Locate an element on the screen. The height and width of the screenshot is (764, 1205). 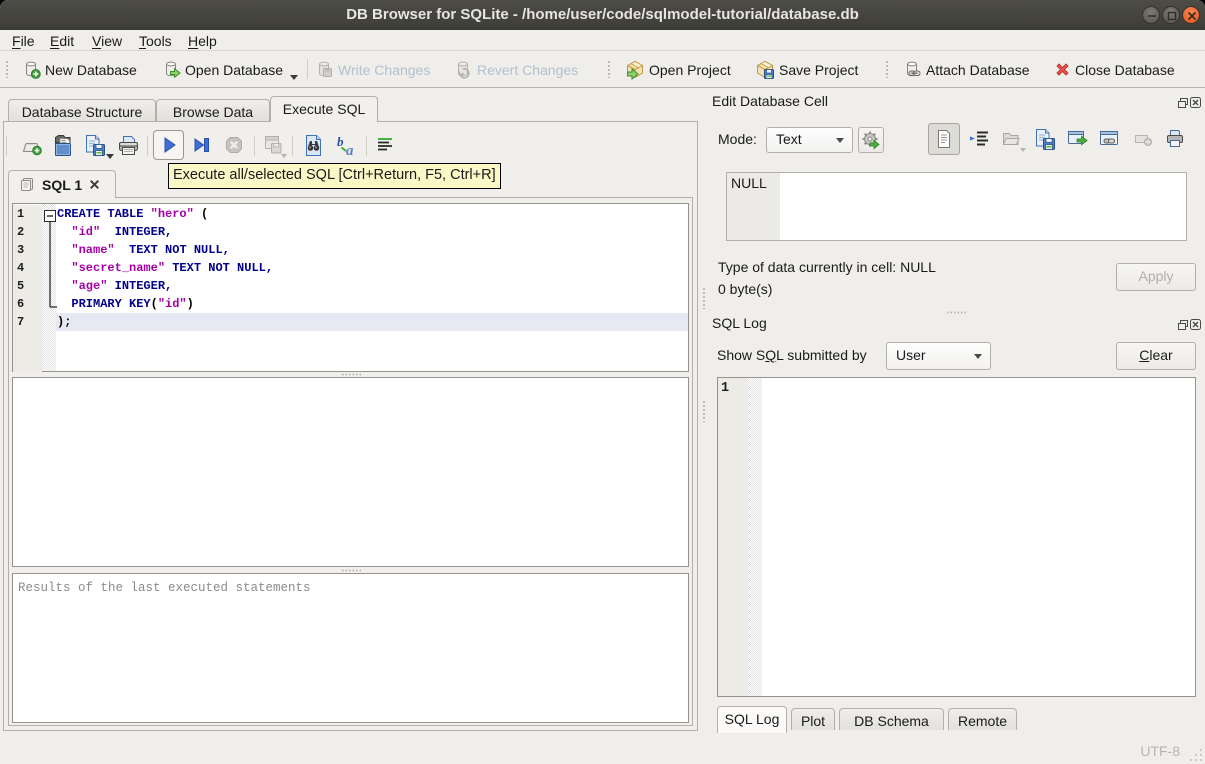
svg-text: b is located at coordinates (340, 141).